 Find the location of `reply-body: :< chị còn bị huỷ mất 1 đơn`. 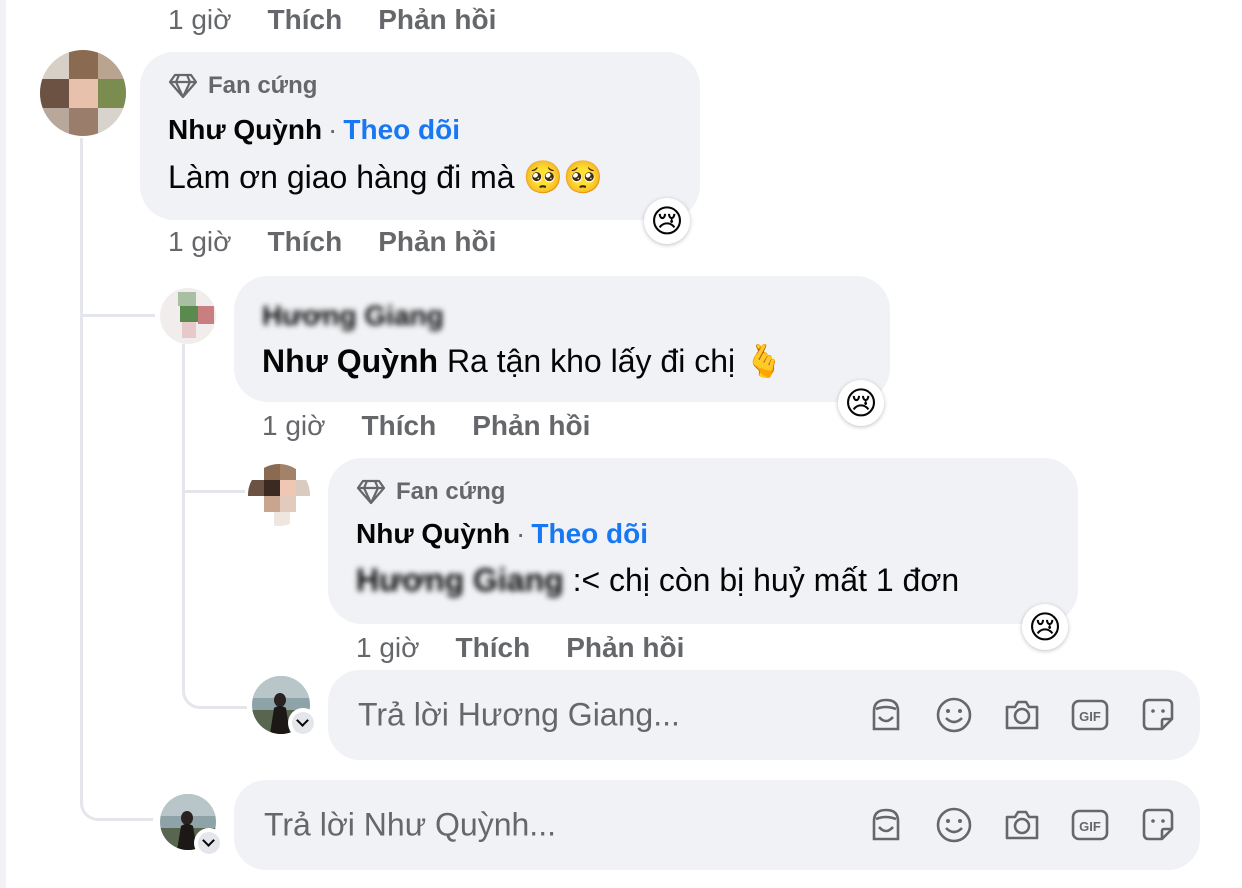

reply-body: :< chị còn bị huỷ mất 1 đơn is located at coordinates (766, 580).